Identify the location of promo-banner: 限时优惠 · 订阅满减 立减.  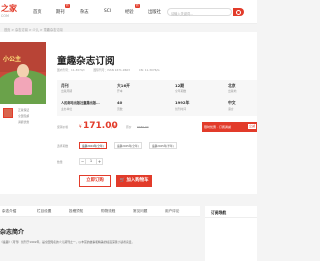
(229, 127).